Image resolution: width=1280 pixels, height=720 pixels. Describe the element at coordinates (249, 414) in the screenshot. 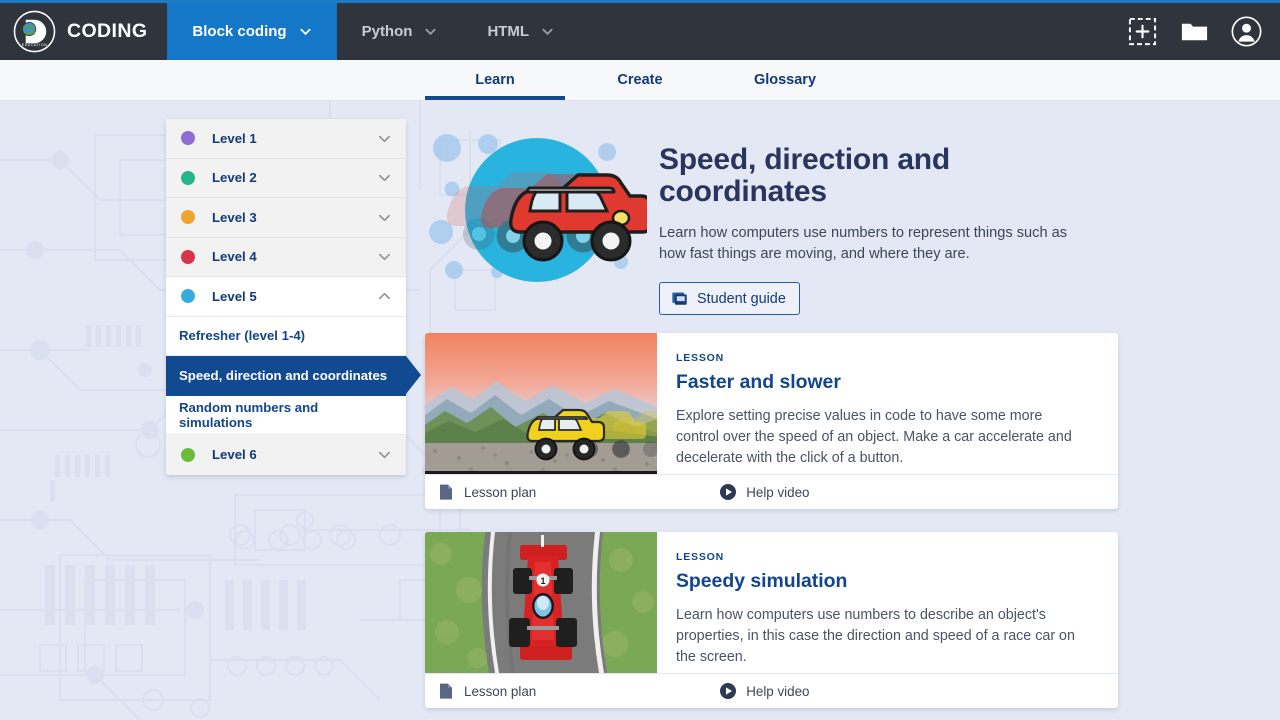

I see `sidebar-item-label: Random numbers and simulations` at that location.